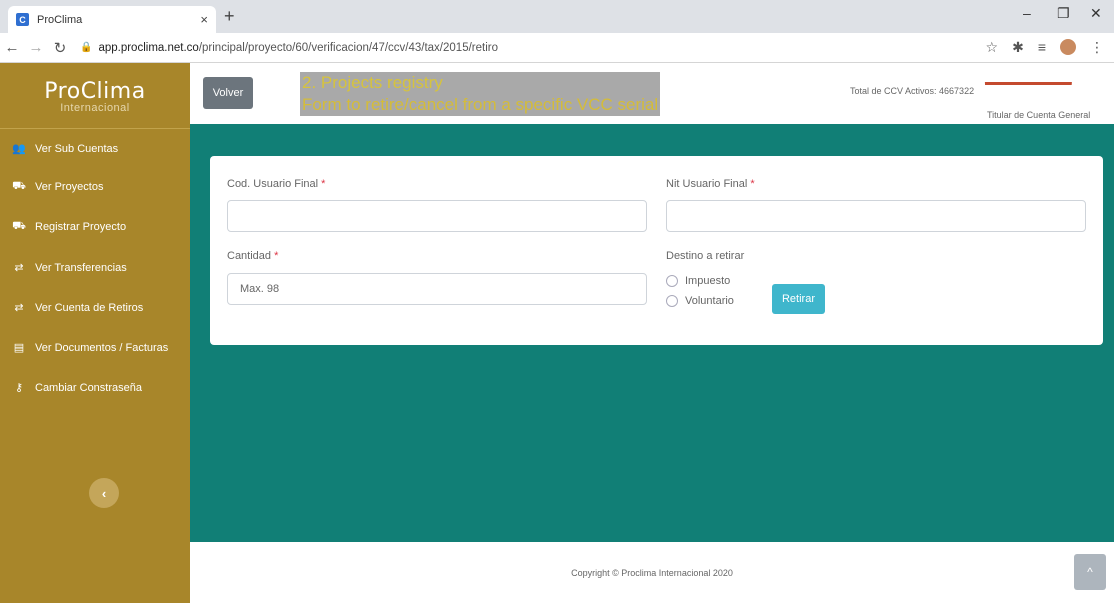 This screenshot has width=1114, height=603. What do you see at coordinates (86, 47) in the screenshot?
I see `lock-icon: 🔒` at bounding box center [86, 47].